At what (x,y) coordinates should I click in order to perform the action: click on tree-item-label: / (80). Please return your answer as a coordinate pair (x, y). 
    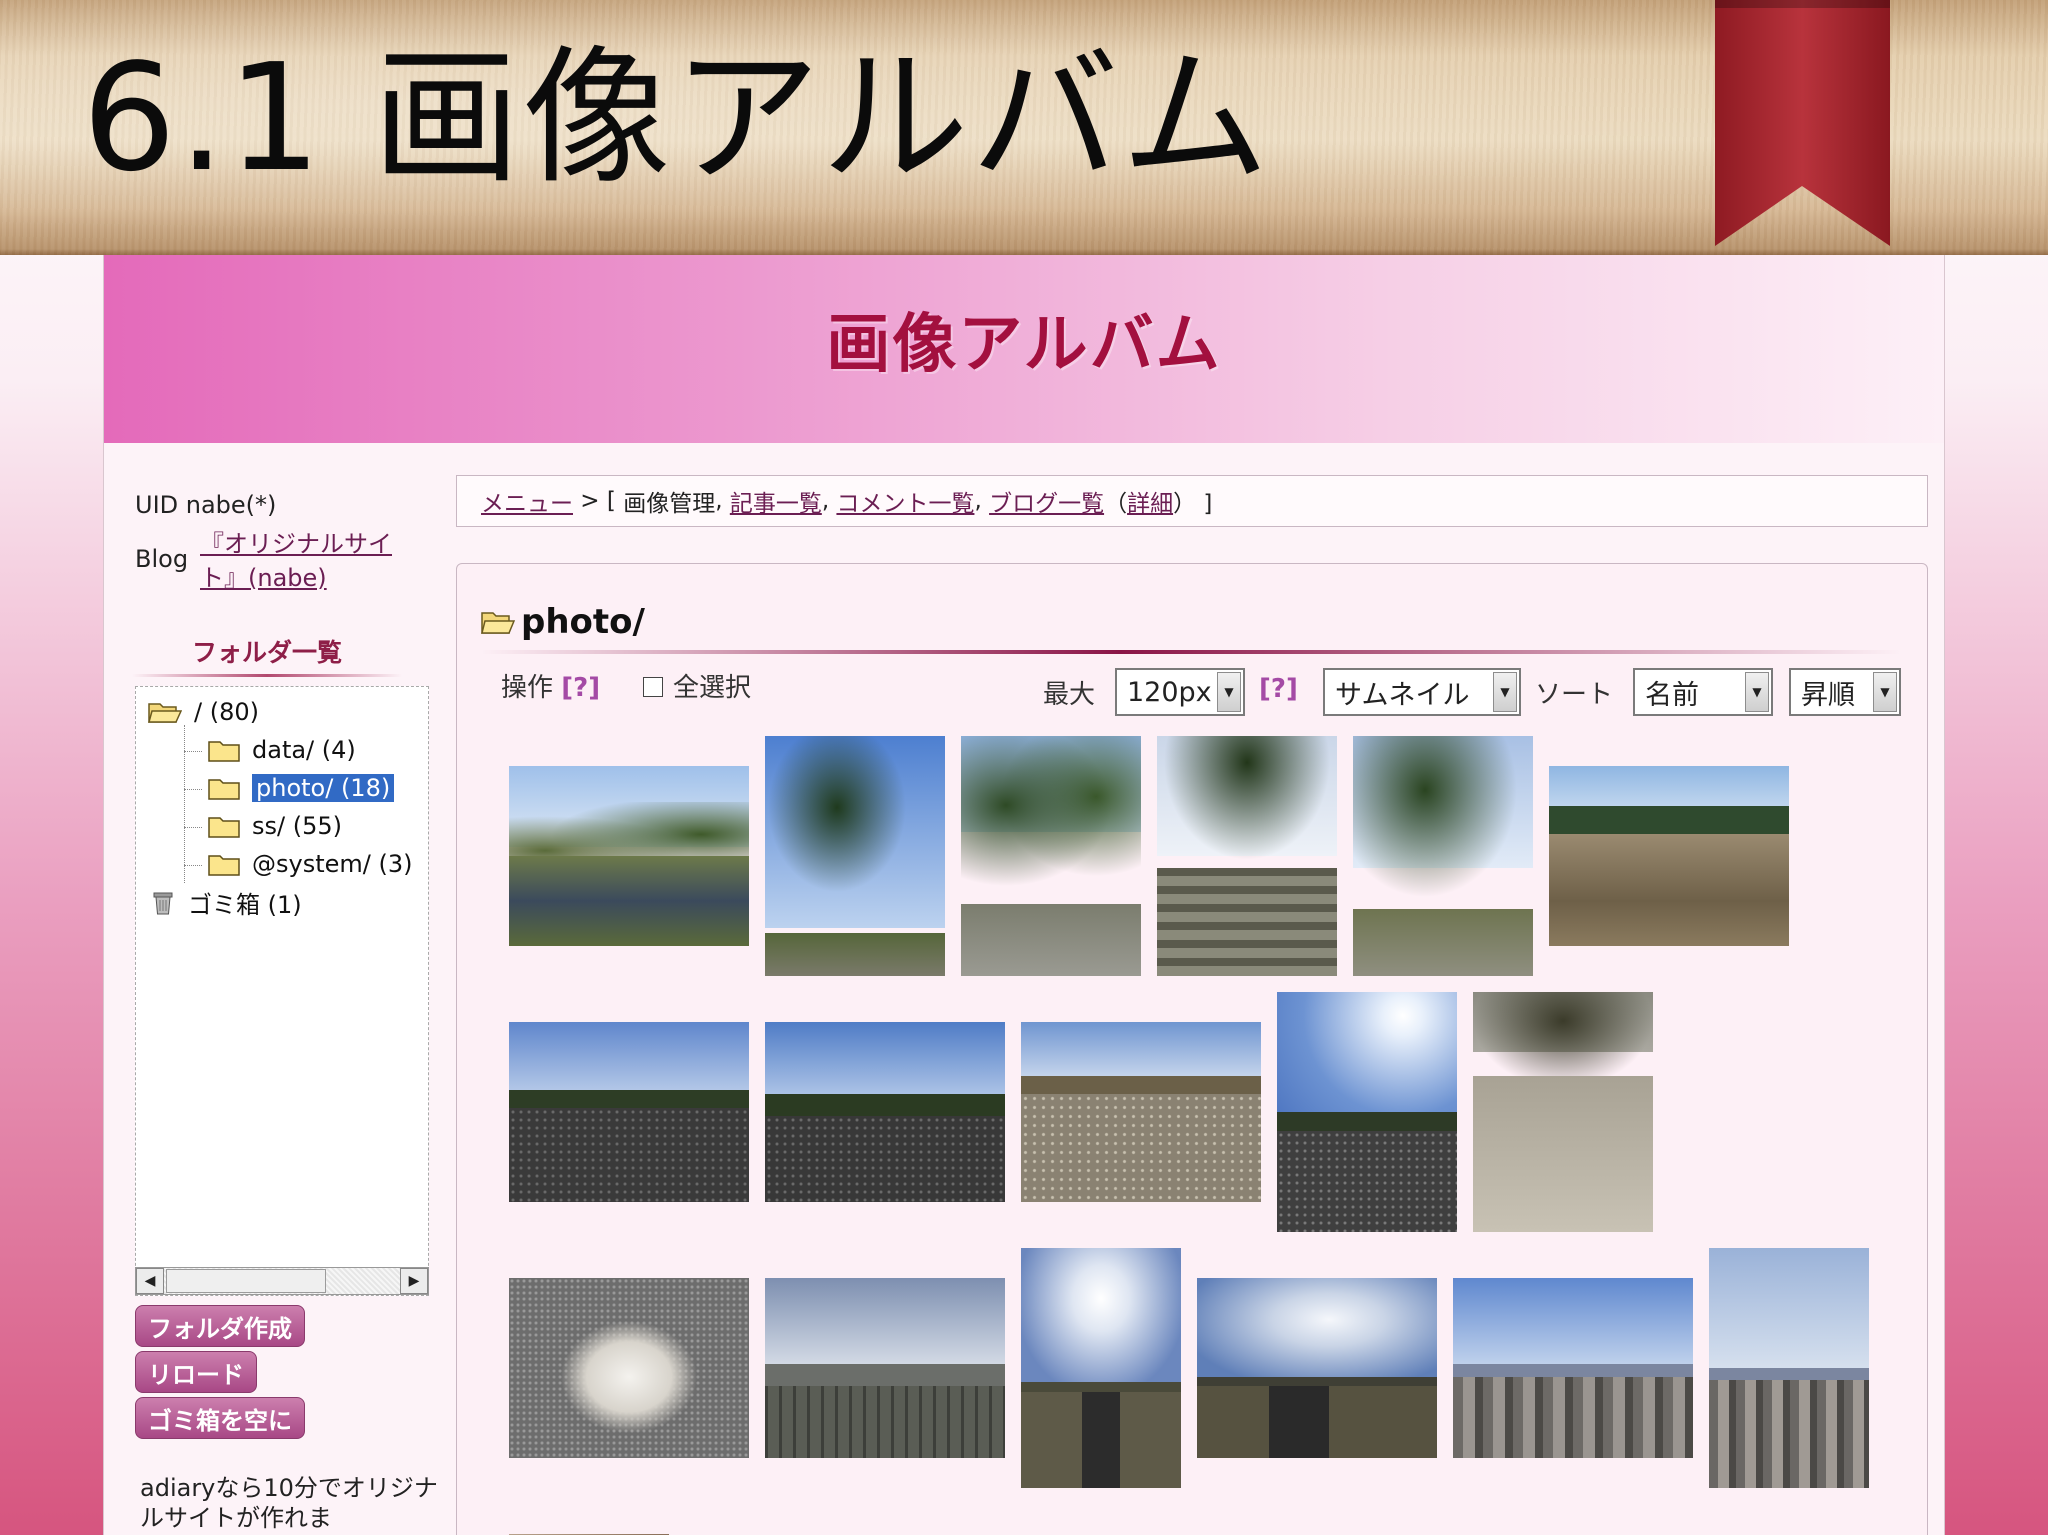
    Looking at the image, I should click on (226, 712).